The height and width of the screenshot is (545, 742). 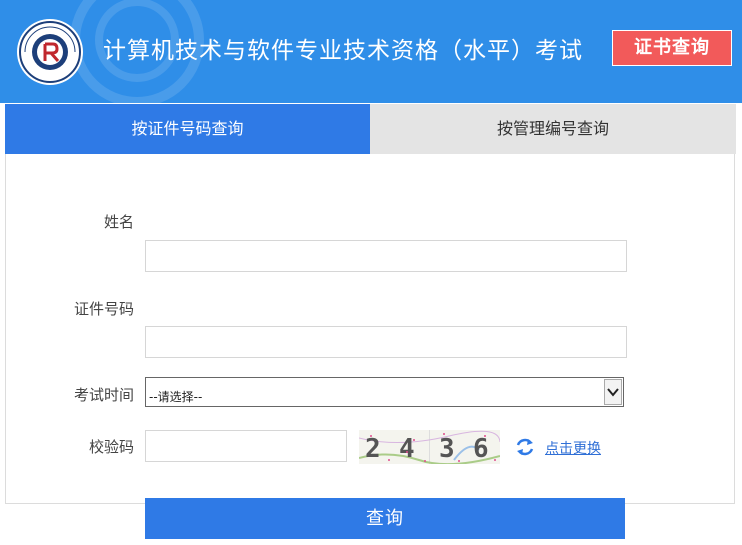 What do you see at coordinates (447, 449) in the screenshot?
I see `captcha-digit-3: 3` at bounding box center [447, 449].